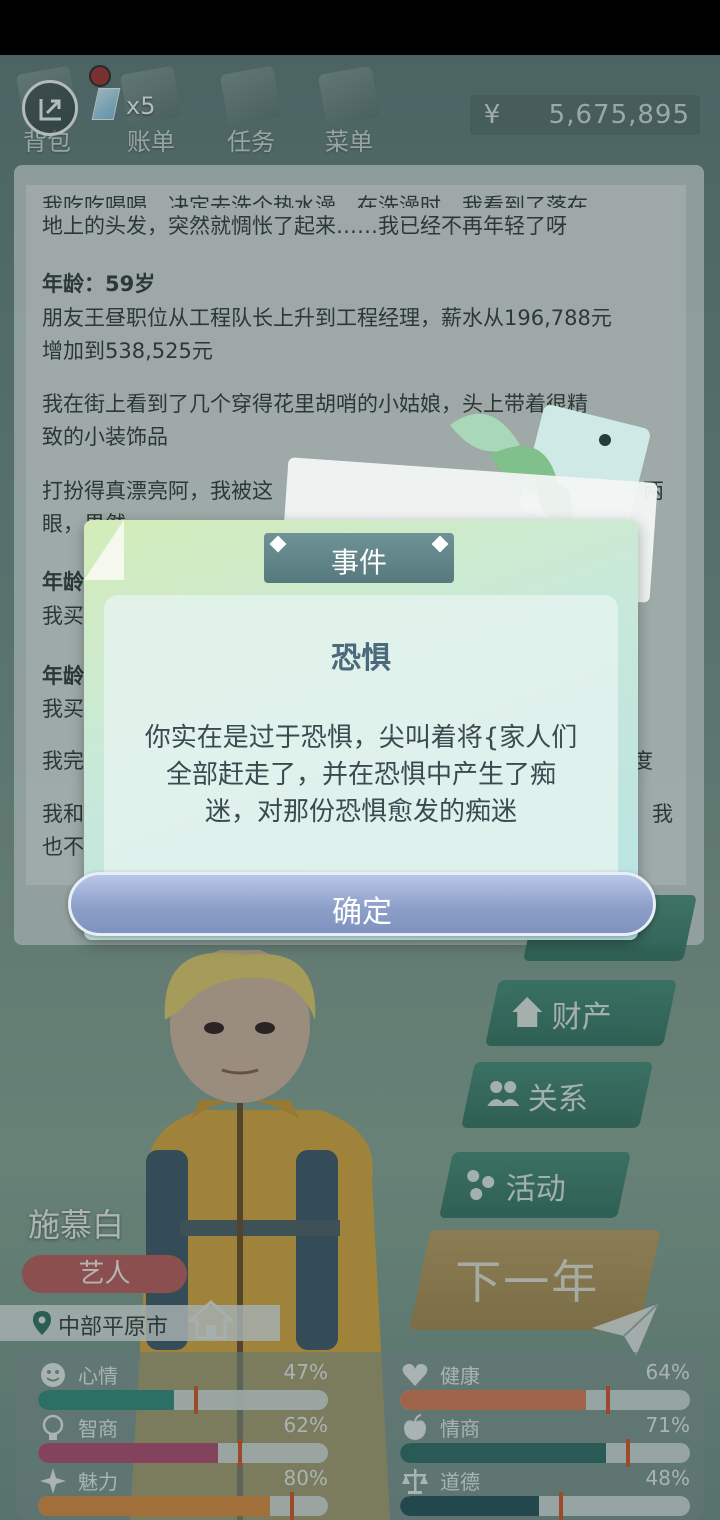 Image resolution: width=720 pixels, height=1520 pixels. I want to click on modal-header: 事件, so click(359, 558).